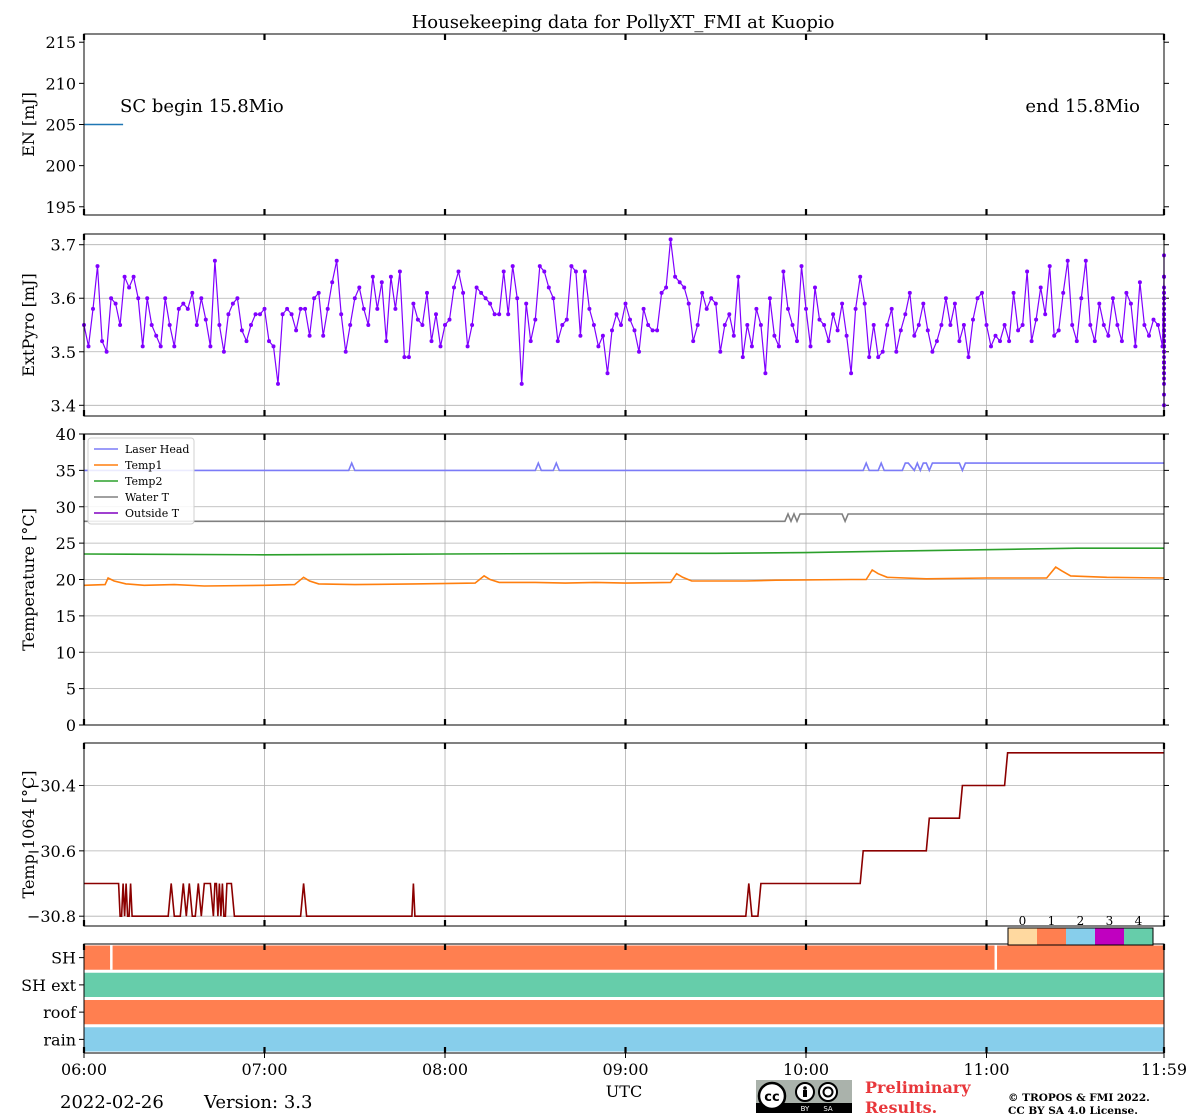  Describe the element at coordinates (28, 835) in the screenshot. I see `temp1064-y-axis-label: Temp 1064 [°C]` at that location.